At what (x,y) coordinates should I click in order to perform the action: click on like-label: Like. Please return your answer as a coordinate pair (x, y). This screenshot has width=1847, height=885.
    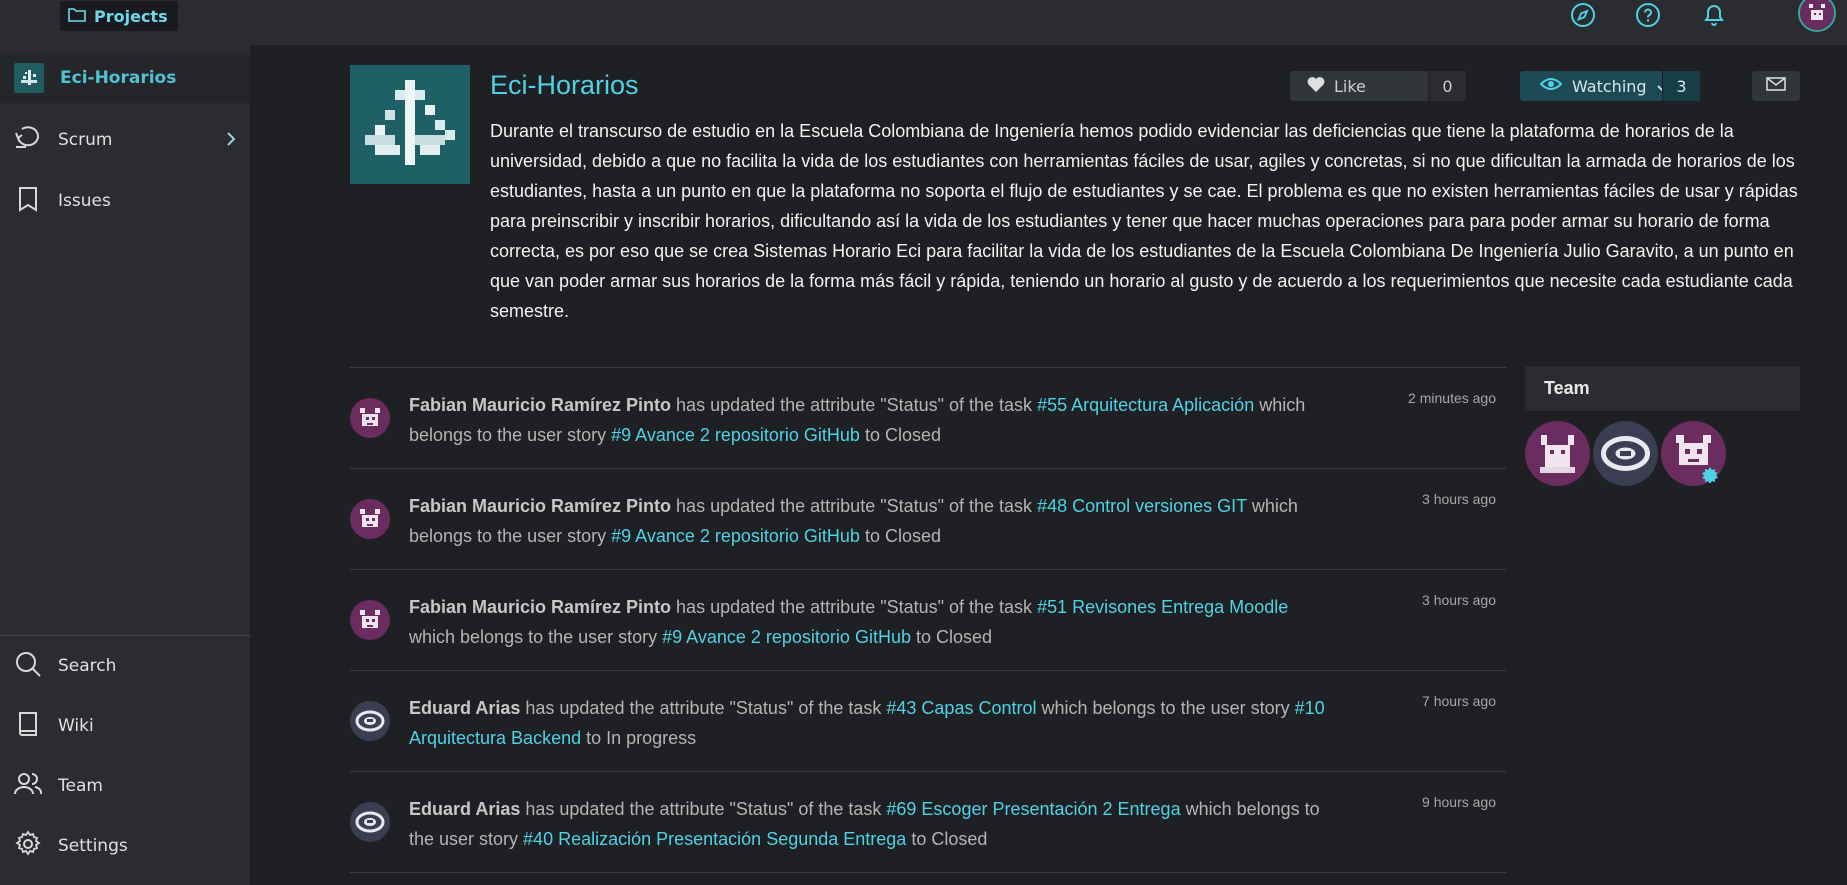
    Looking at the image, I should click on (1350, 86).